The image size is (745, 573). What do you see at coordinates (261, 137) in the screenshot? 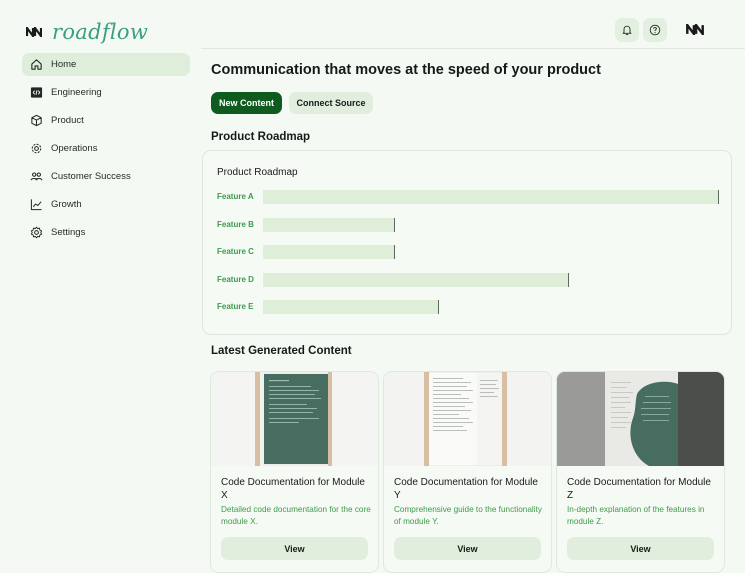
I see `roadmap-section-title: Product Roadmap` at bounding box center [261, 137].